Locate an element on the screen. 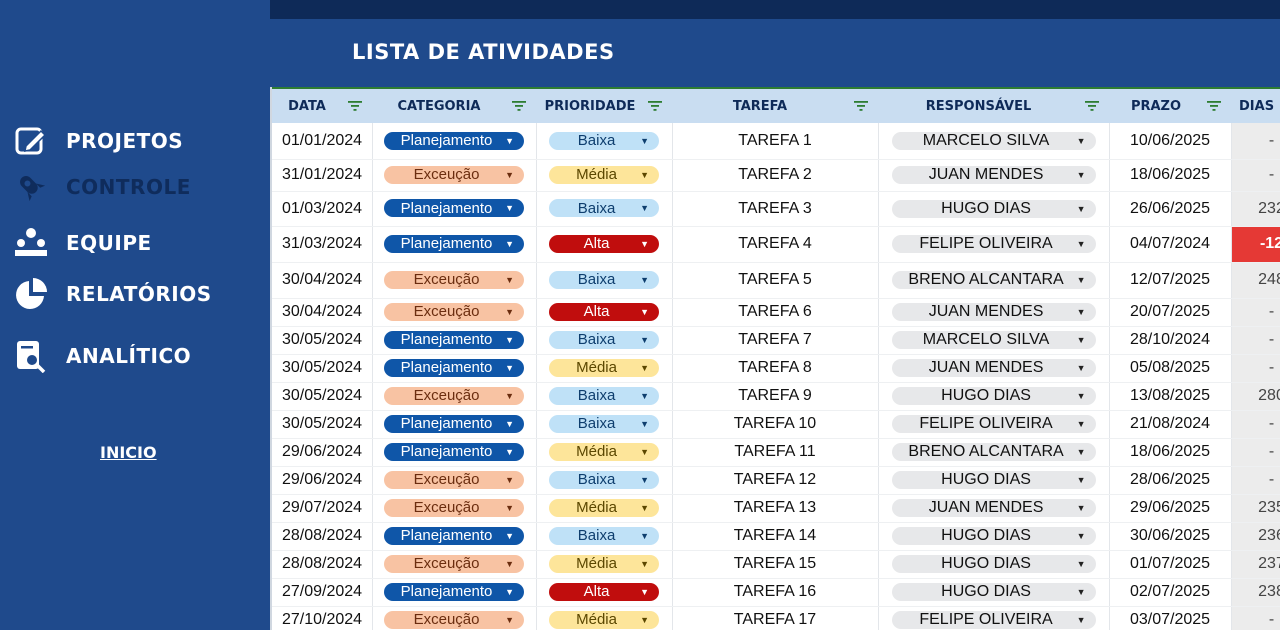 This screenshot has width=1280, height=630. nav-analitico: ANALÍTICO is located at coordinates (102, 356).